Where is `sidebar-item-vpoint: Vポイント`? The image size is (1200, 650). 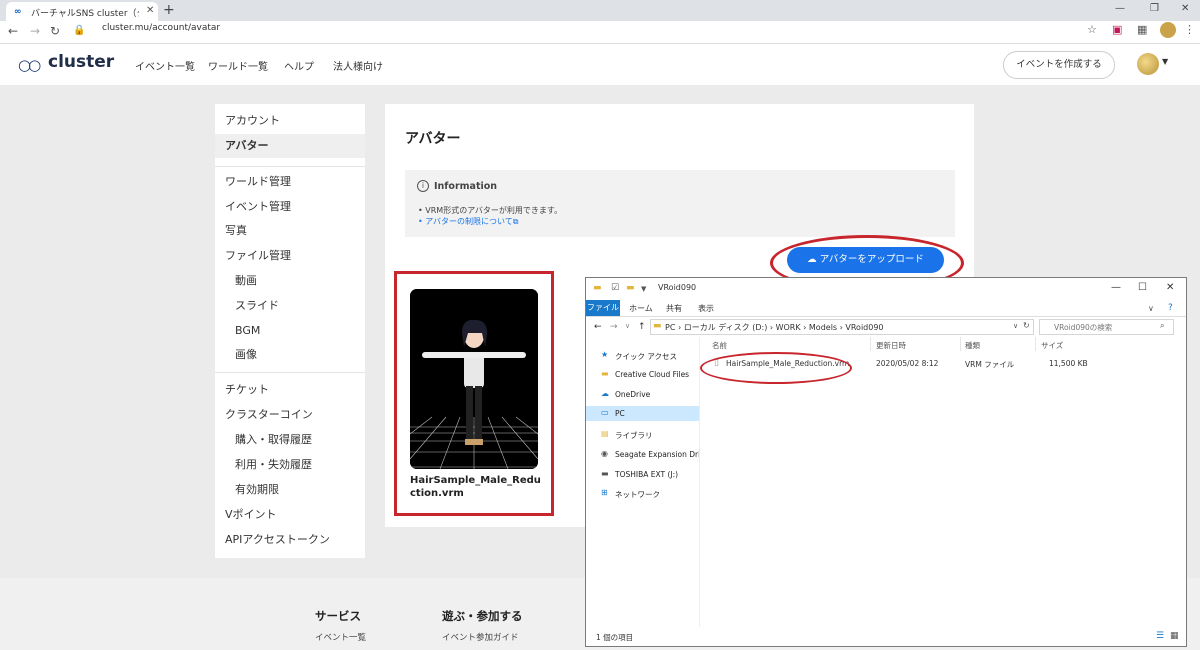
sidebar-item-vpoint: Vポイント is located at coordinates (290, 515).